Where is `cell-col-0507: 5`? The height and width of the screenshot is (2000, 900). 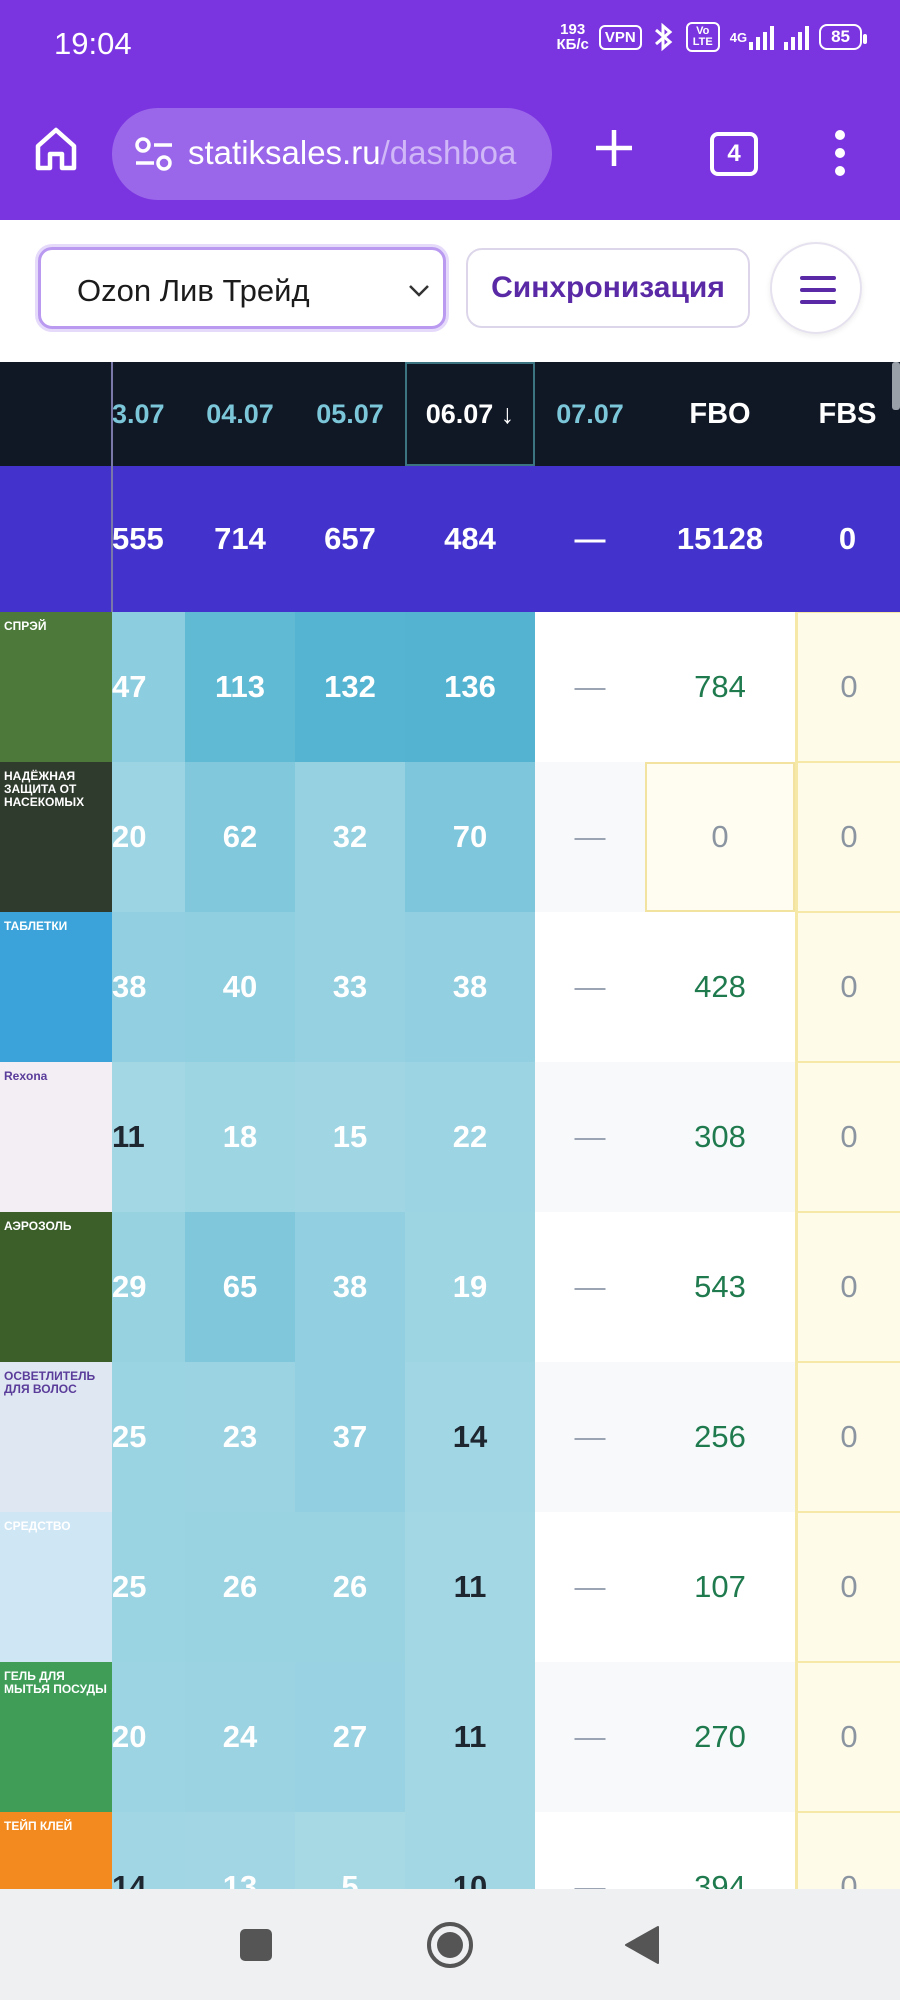
cell-col-0507: 5 is located at coordinates (350, 1850).